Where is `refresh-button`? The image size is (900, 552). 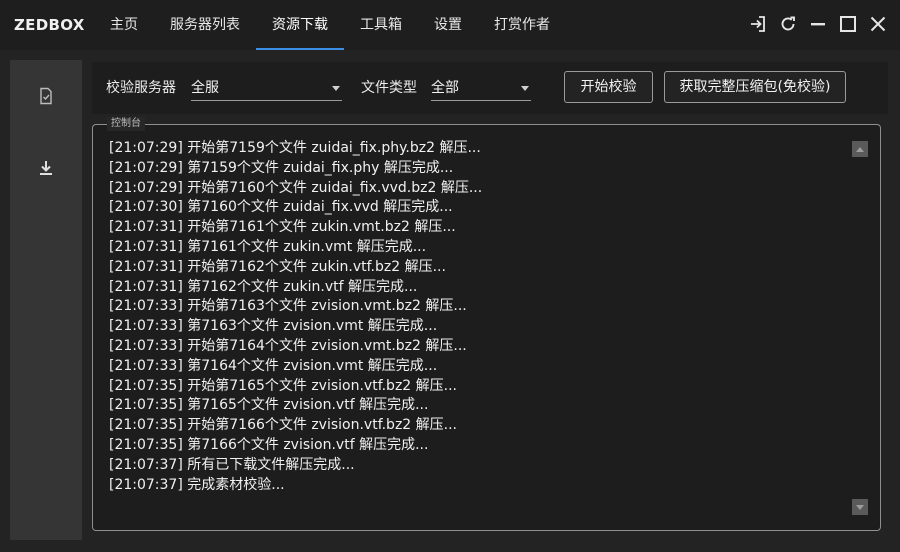 refresh-button is located at coordinates (788, 24).